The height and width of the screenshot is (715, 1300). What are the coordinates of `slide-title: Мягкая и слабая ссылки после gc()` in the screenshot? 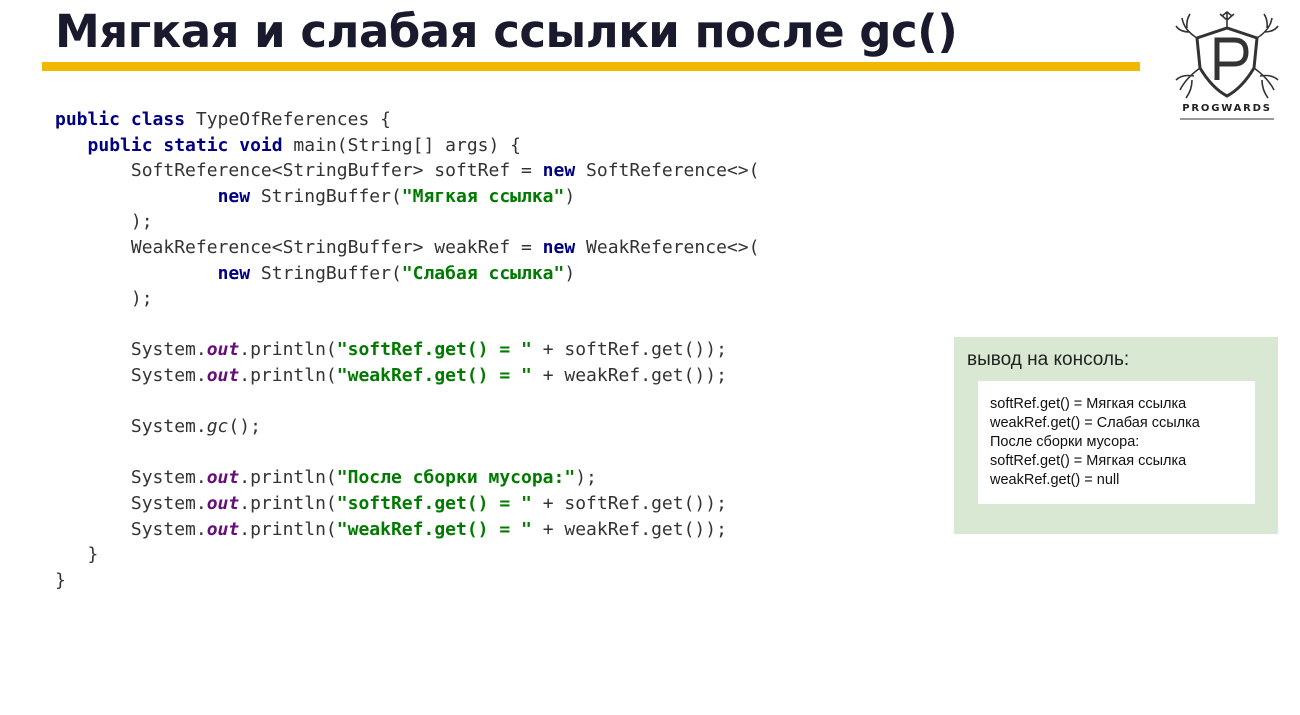 It's located at (506, 31).